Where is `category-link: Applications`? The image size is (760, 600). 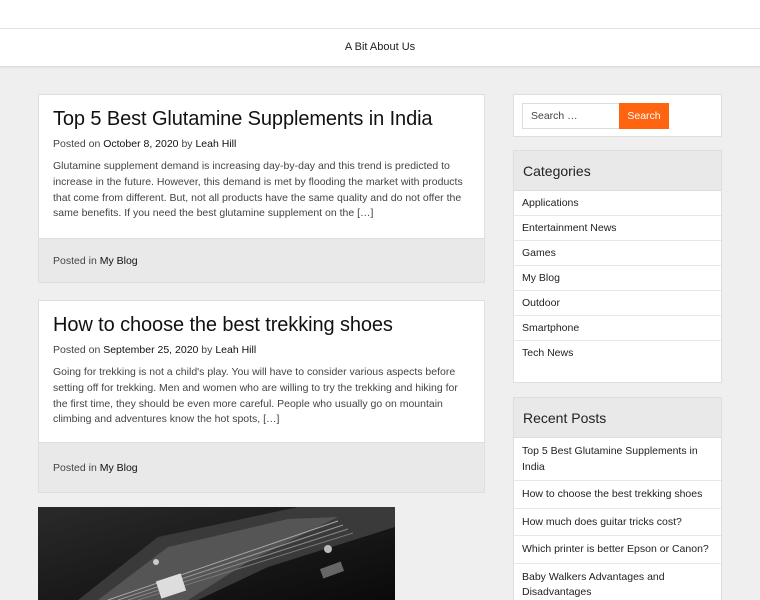 category-link: Applications is located at coordinates (617, 203).